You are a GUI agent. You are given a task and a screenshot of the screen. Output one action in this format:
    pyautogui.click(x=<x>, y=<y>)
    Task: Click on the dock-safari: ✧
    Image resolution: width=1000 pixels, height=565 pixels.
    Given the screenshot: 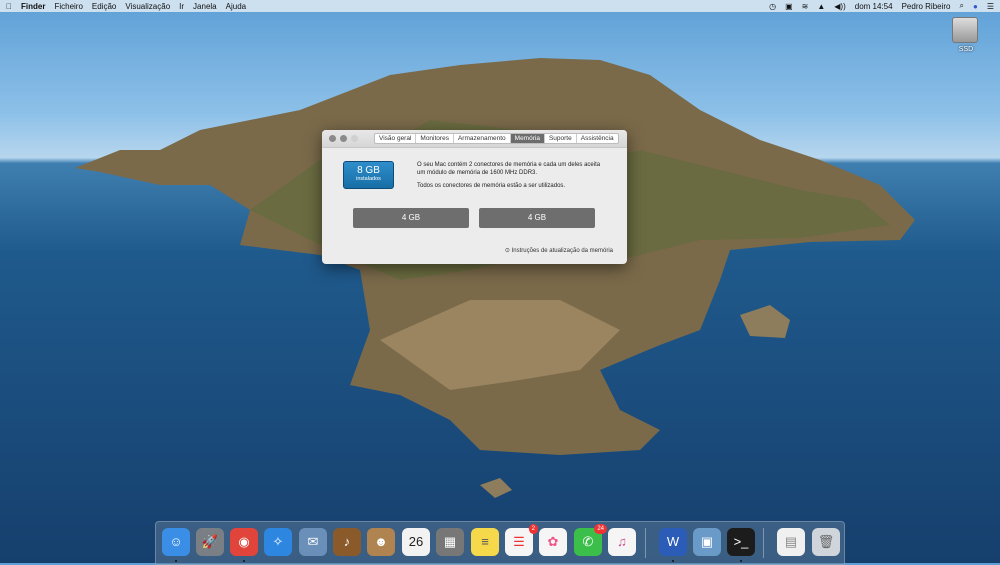 What is the action you would take?
    pyautogui.click(x=278, y=542)
    